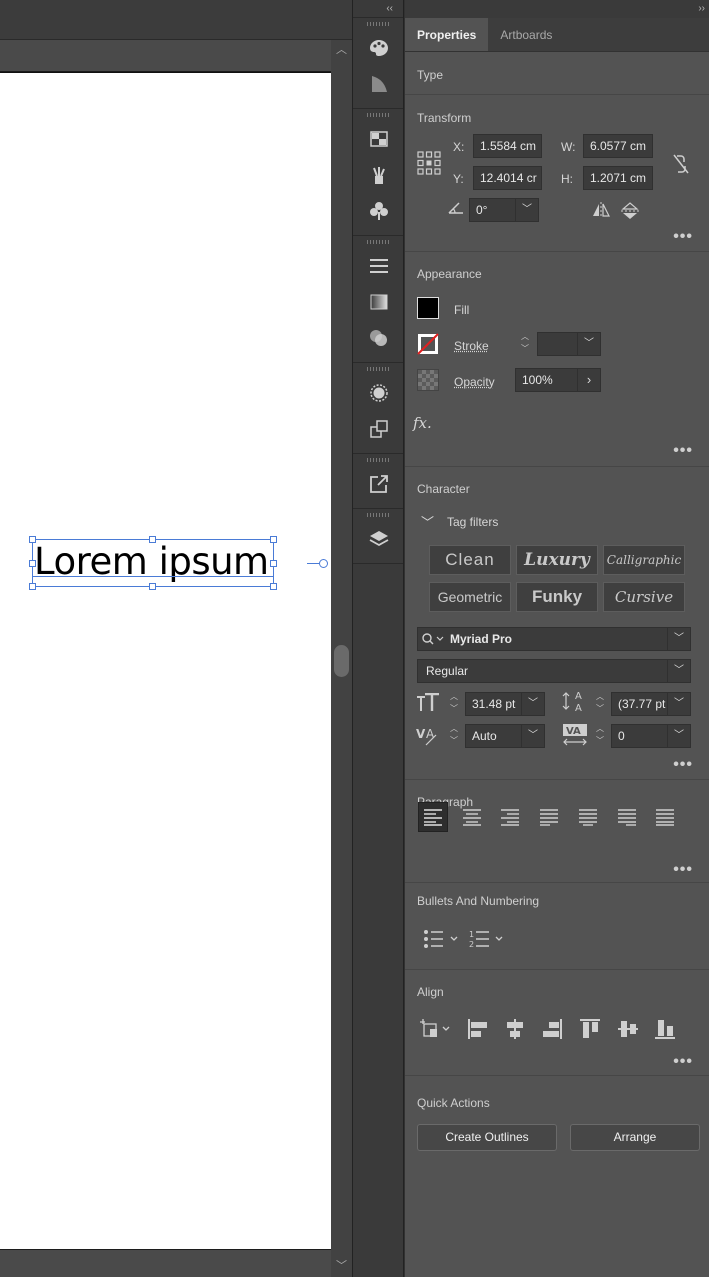 The width and height of the screenshot is (709, 1277). What do you see at coordinates (472, 522) in the screenshot?
I see `tag-filters-label: Tag filters` at bounding box center [472, 522].